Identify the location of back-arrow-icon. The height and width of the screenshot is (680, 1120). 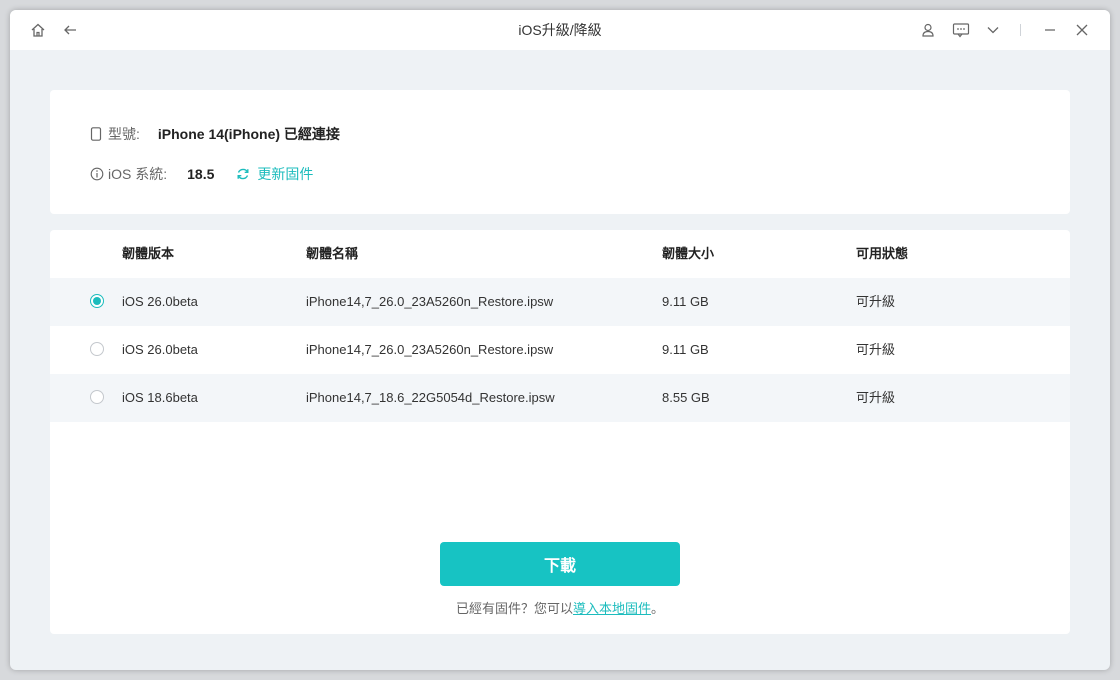
(70, 30).